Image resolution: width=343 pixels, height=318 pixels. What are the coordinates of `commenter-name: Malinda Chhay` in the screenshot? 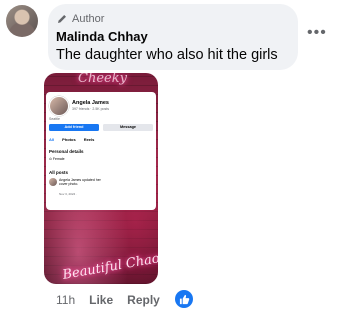 It's located at (102, 36).